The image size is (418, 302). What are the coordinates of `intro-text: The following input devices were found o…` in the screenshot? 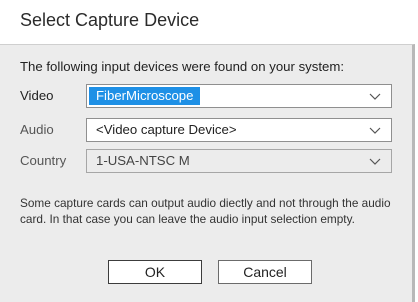 It's located at (182, 66).